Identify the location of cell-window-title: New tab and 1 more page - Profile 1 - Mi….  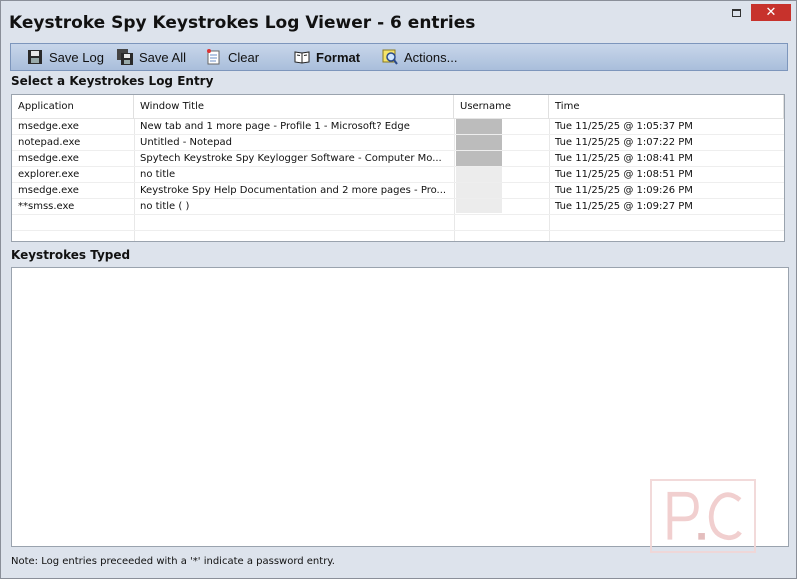
(275, 126).